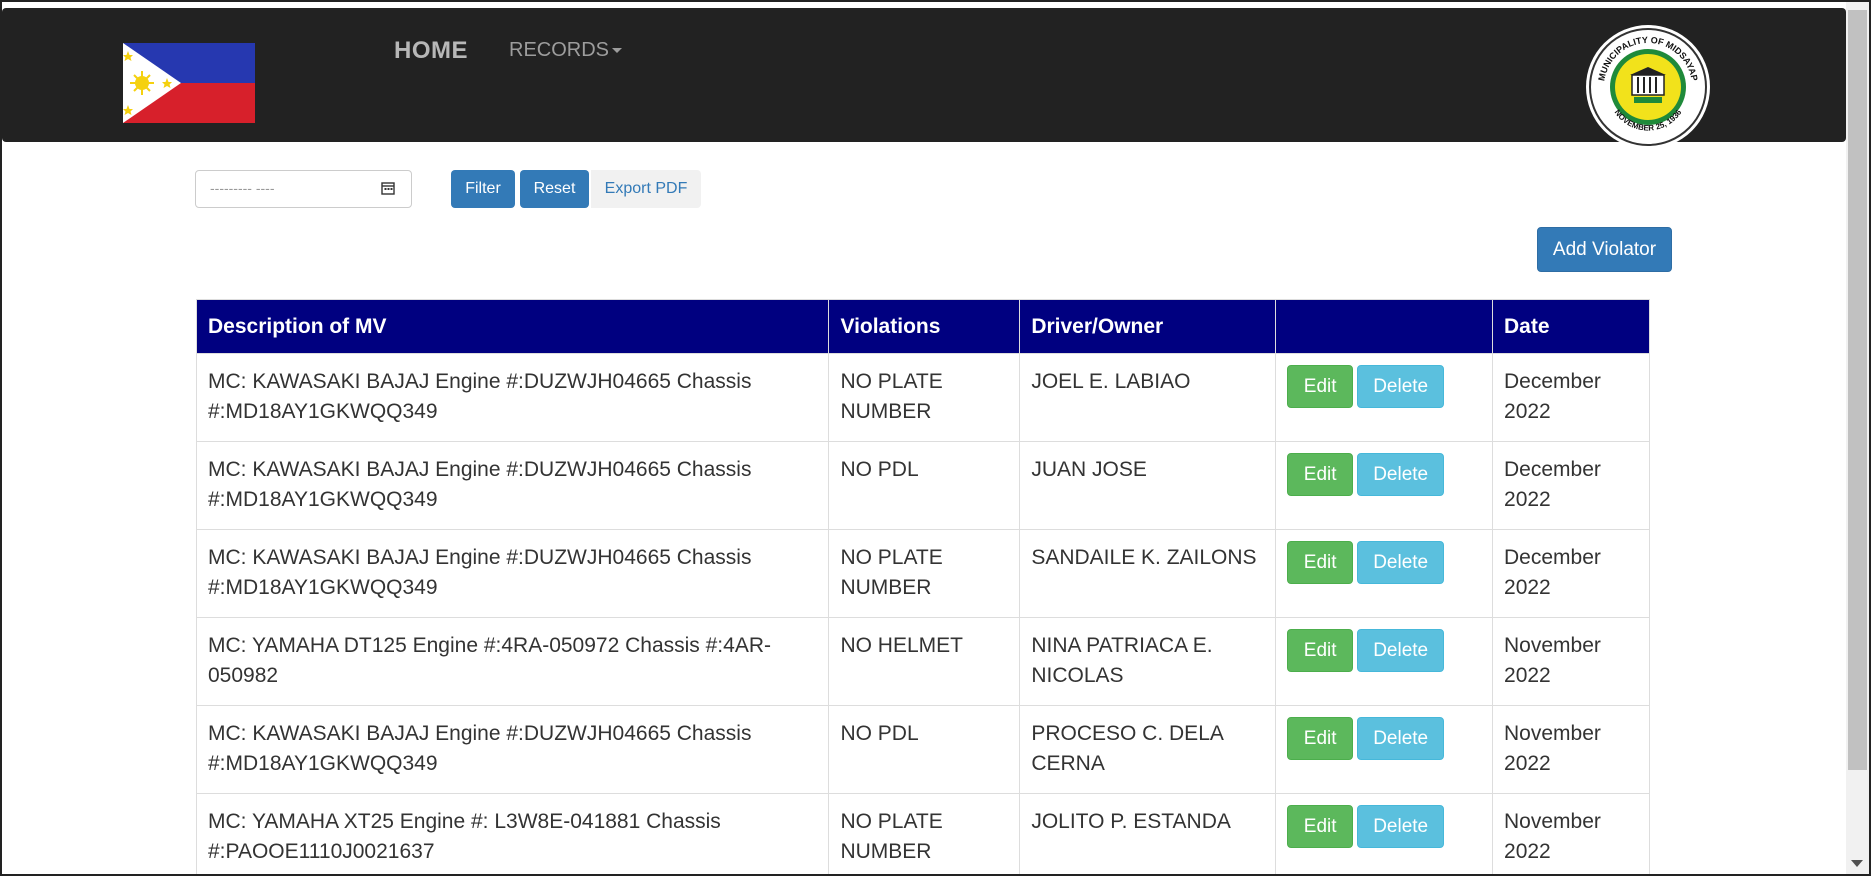 The height and width of the screenshot is (876, 1871). What do you see at coordinates (935, 4) in the screenshot?
I see `top-strip` at bounding box center [935, 4].